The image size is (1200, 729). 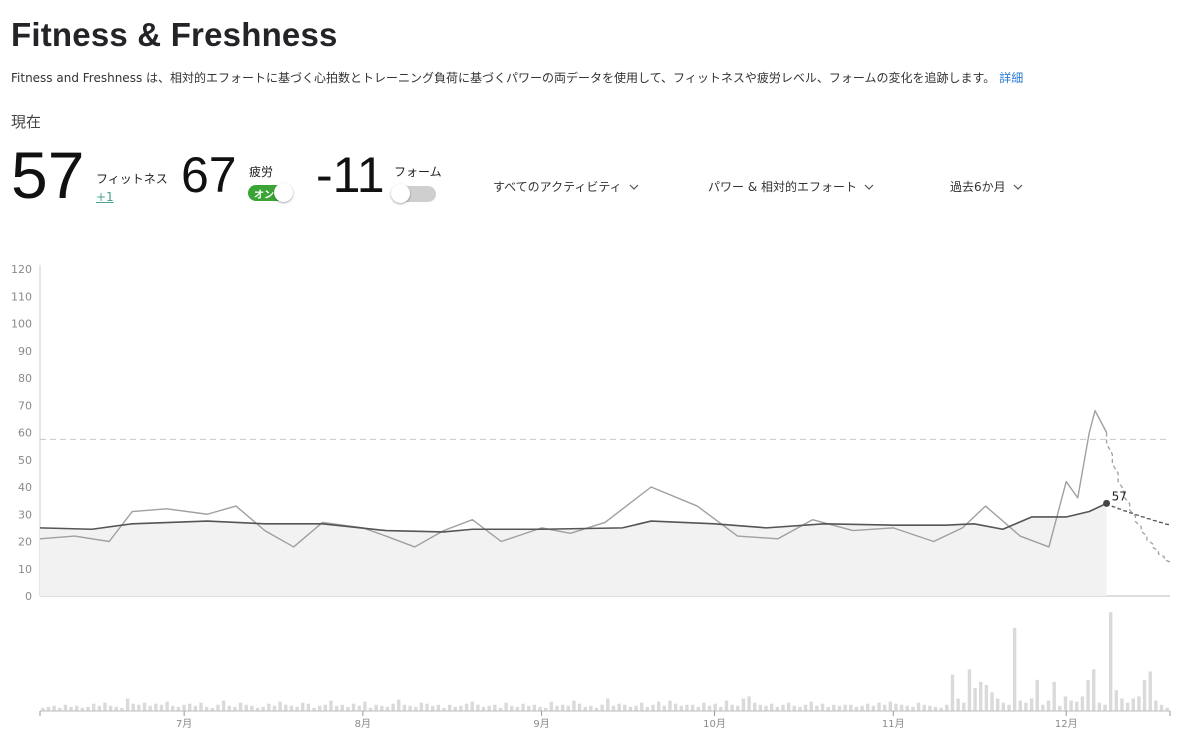 I want to click on y-tick-label: 70, so click(x=25, y=405).